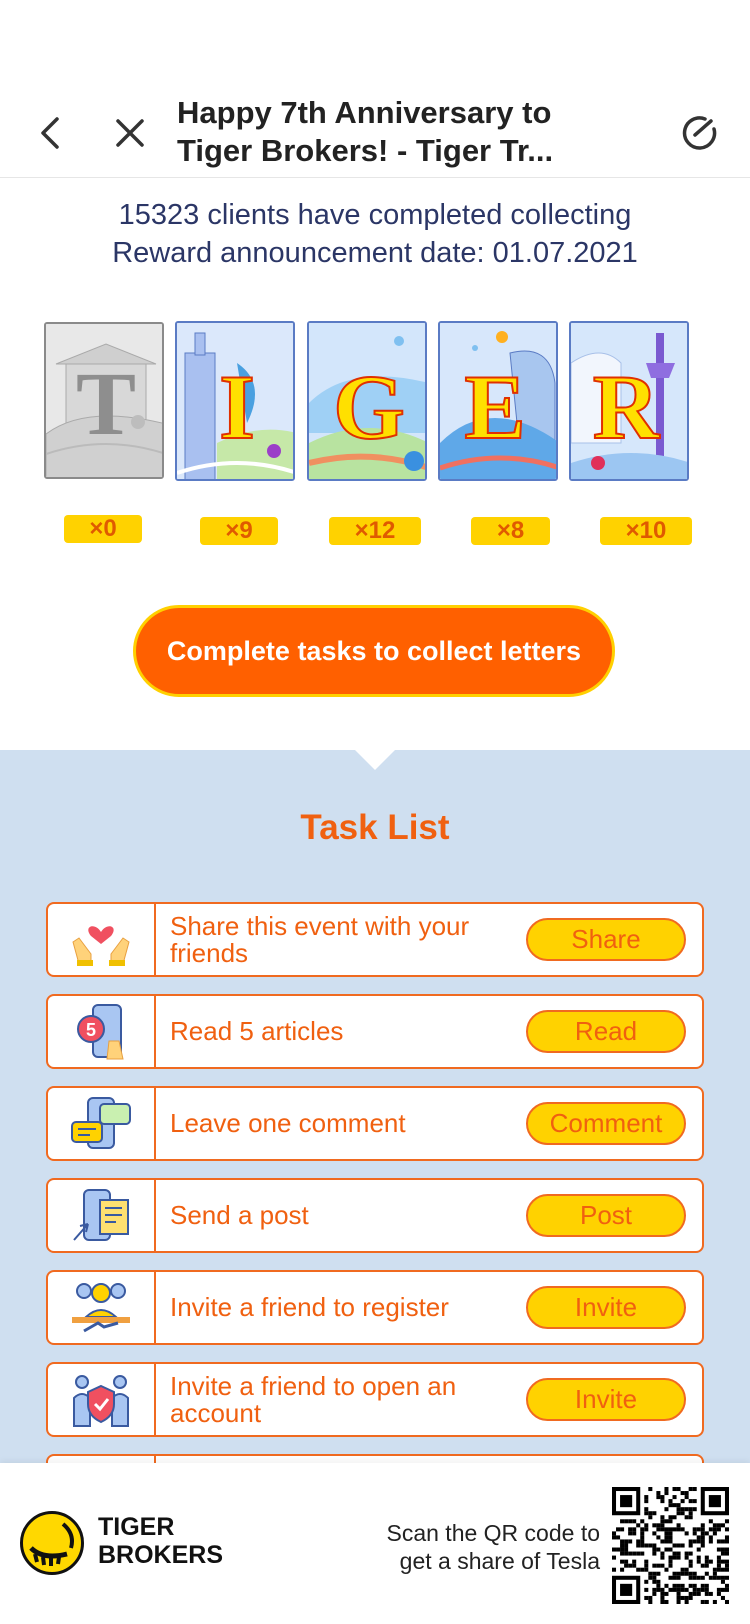 The image size is (750, 1624). I want to click on reward-date-text: Reward announcement date: 01.07.2021, so click(375, 253).